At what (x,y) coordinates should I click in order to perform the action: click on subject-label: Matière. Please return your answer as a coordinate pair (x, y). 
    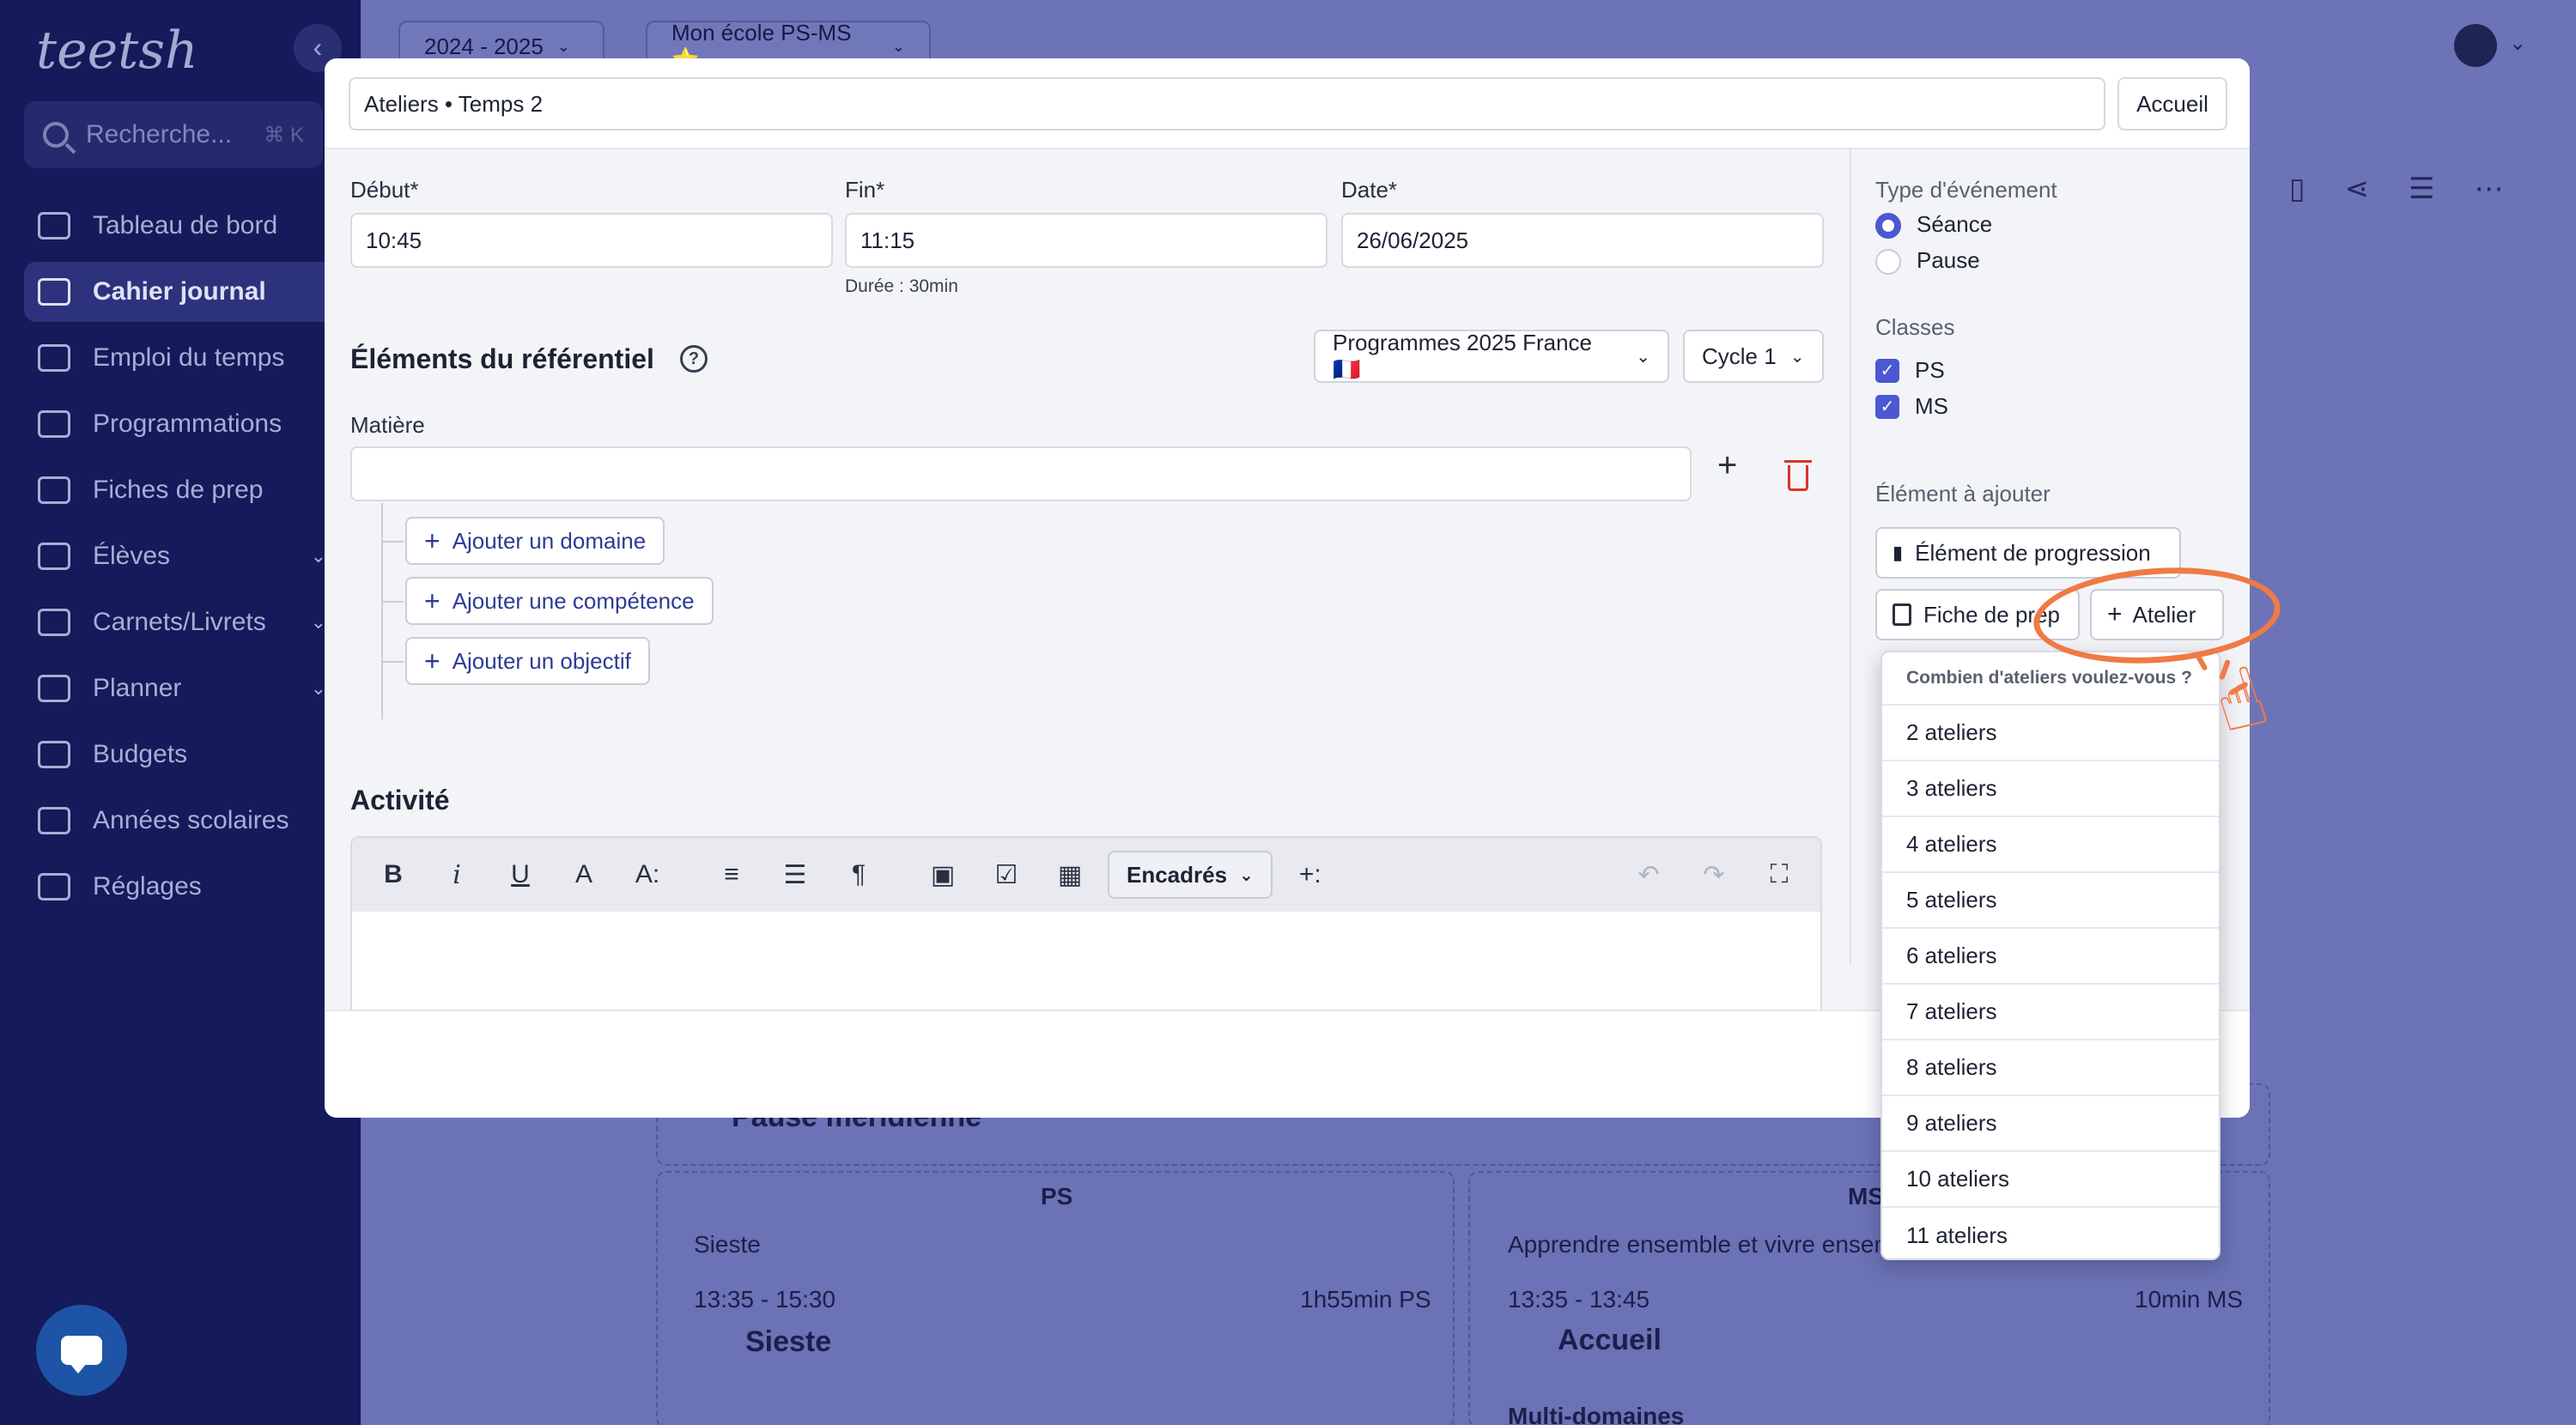
    Looking at the image, I should click on (388, 425).